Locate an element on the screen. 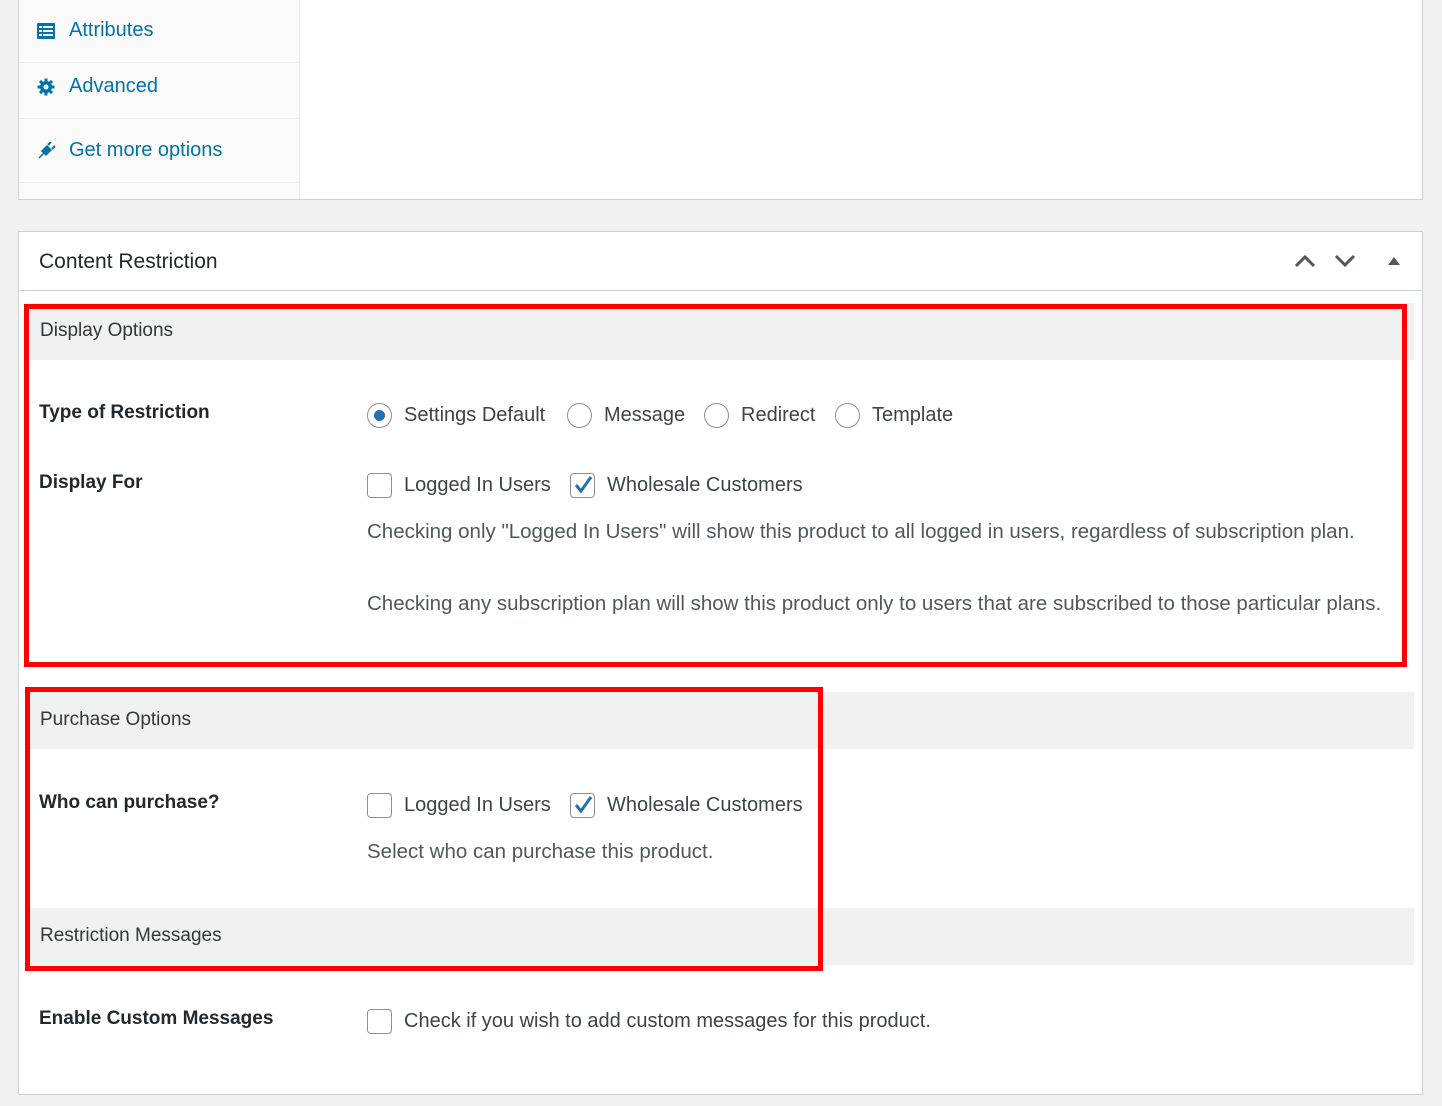 The image size is (1442, 1106). display-for-label: Display For is located at coordinates (91, 482).